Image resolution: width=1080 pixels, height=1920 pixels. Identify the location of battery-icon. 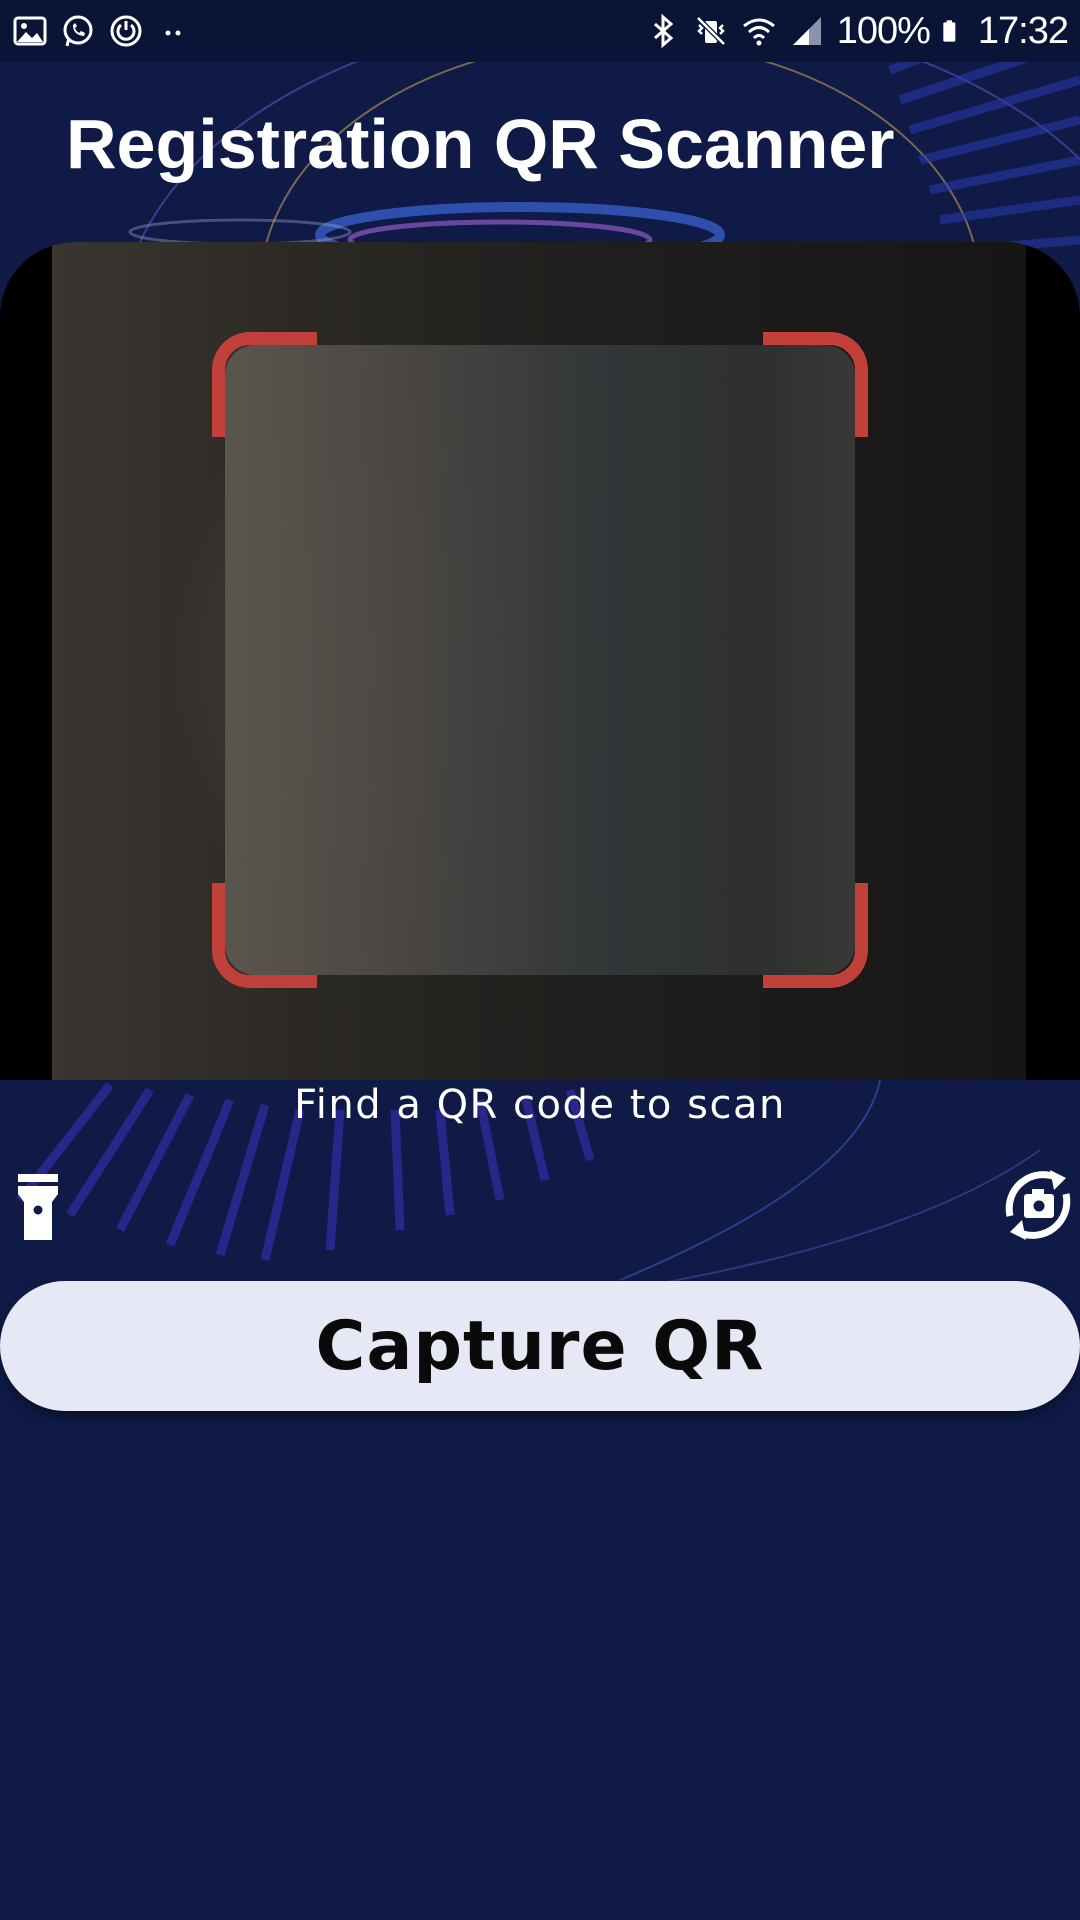
(949, 31).